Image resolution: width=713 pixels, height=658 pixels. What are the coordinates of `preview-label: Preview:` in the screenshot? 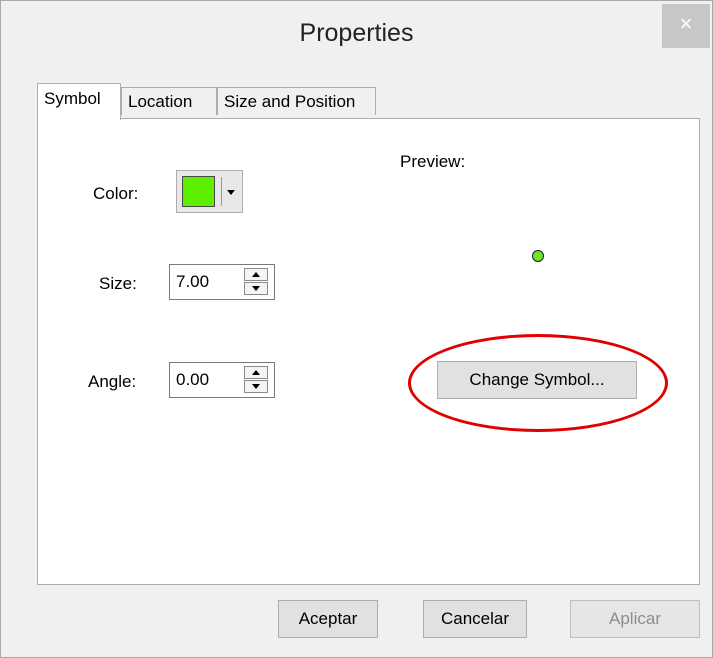 It's located at (433, 161).